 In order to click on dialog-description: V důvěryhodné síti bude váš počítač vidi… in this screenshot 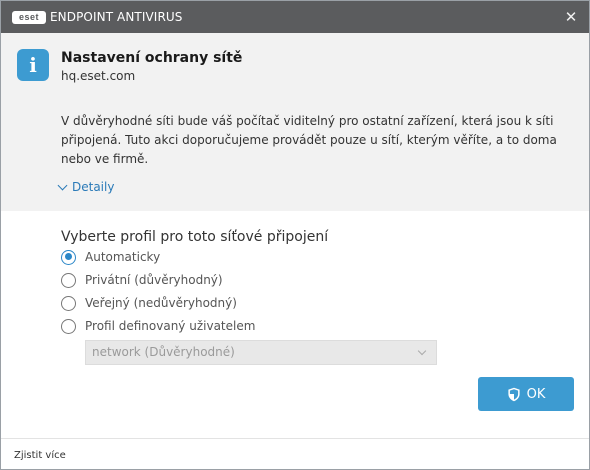, I will do `click(309, 140)`.